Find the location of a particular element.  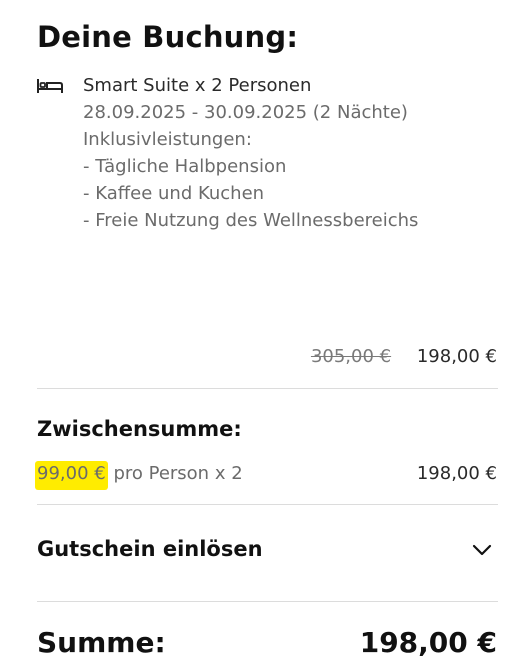

booking-dates: 28.09.2025 - 30.09.2025 (2 Nächte) is located at coordinates (245, 112).